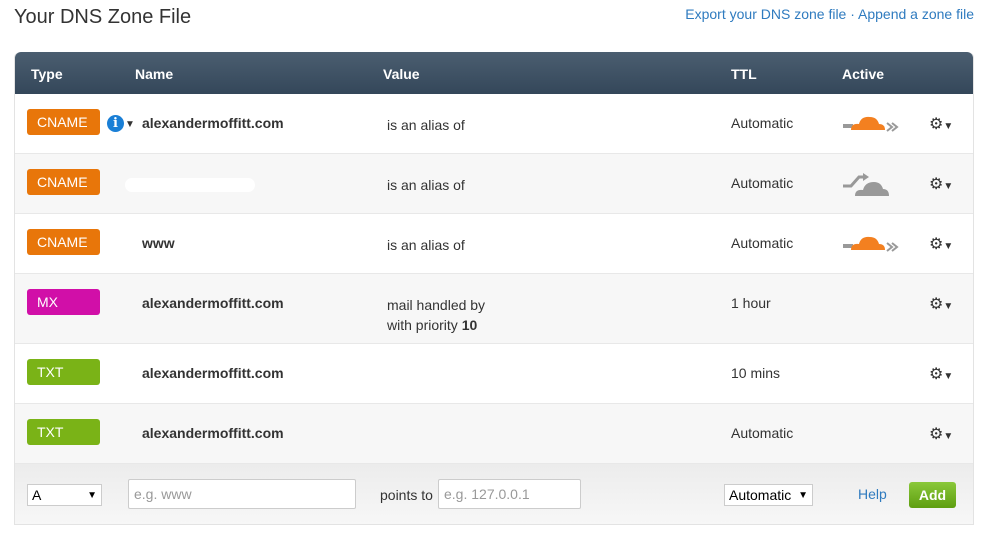 The image size is (991, 538). I want to click on page-title: Your DNS Zone File, so click(103, 17).